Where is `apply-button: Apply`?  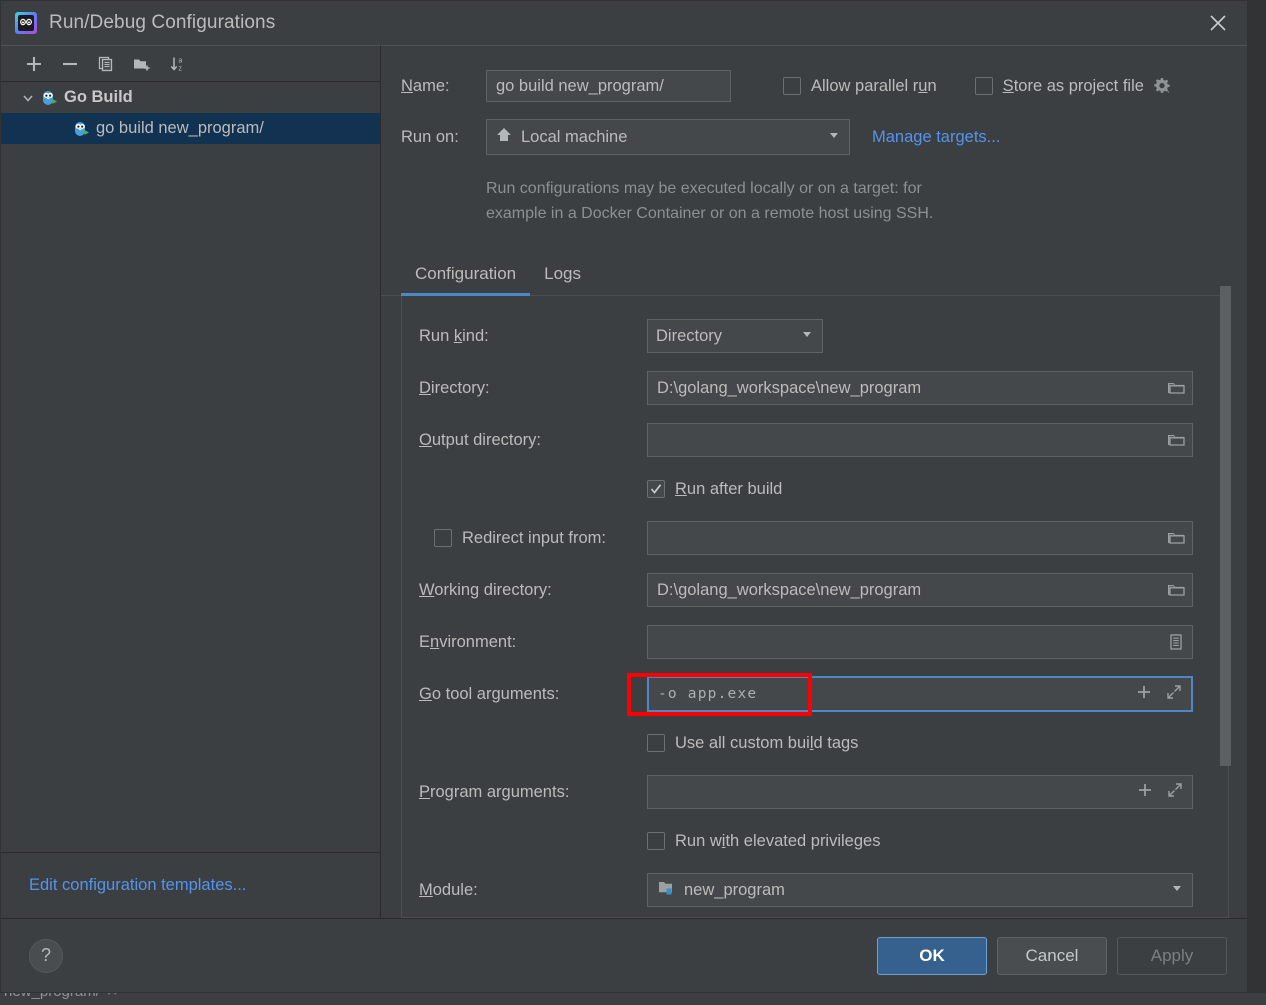 apply-button: Apply is located at coordinates (1172, 955).